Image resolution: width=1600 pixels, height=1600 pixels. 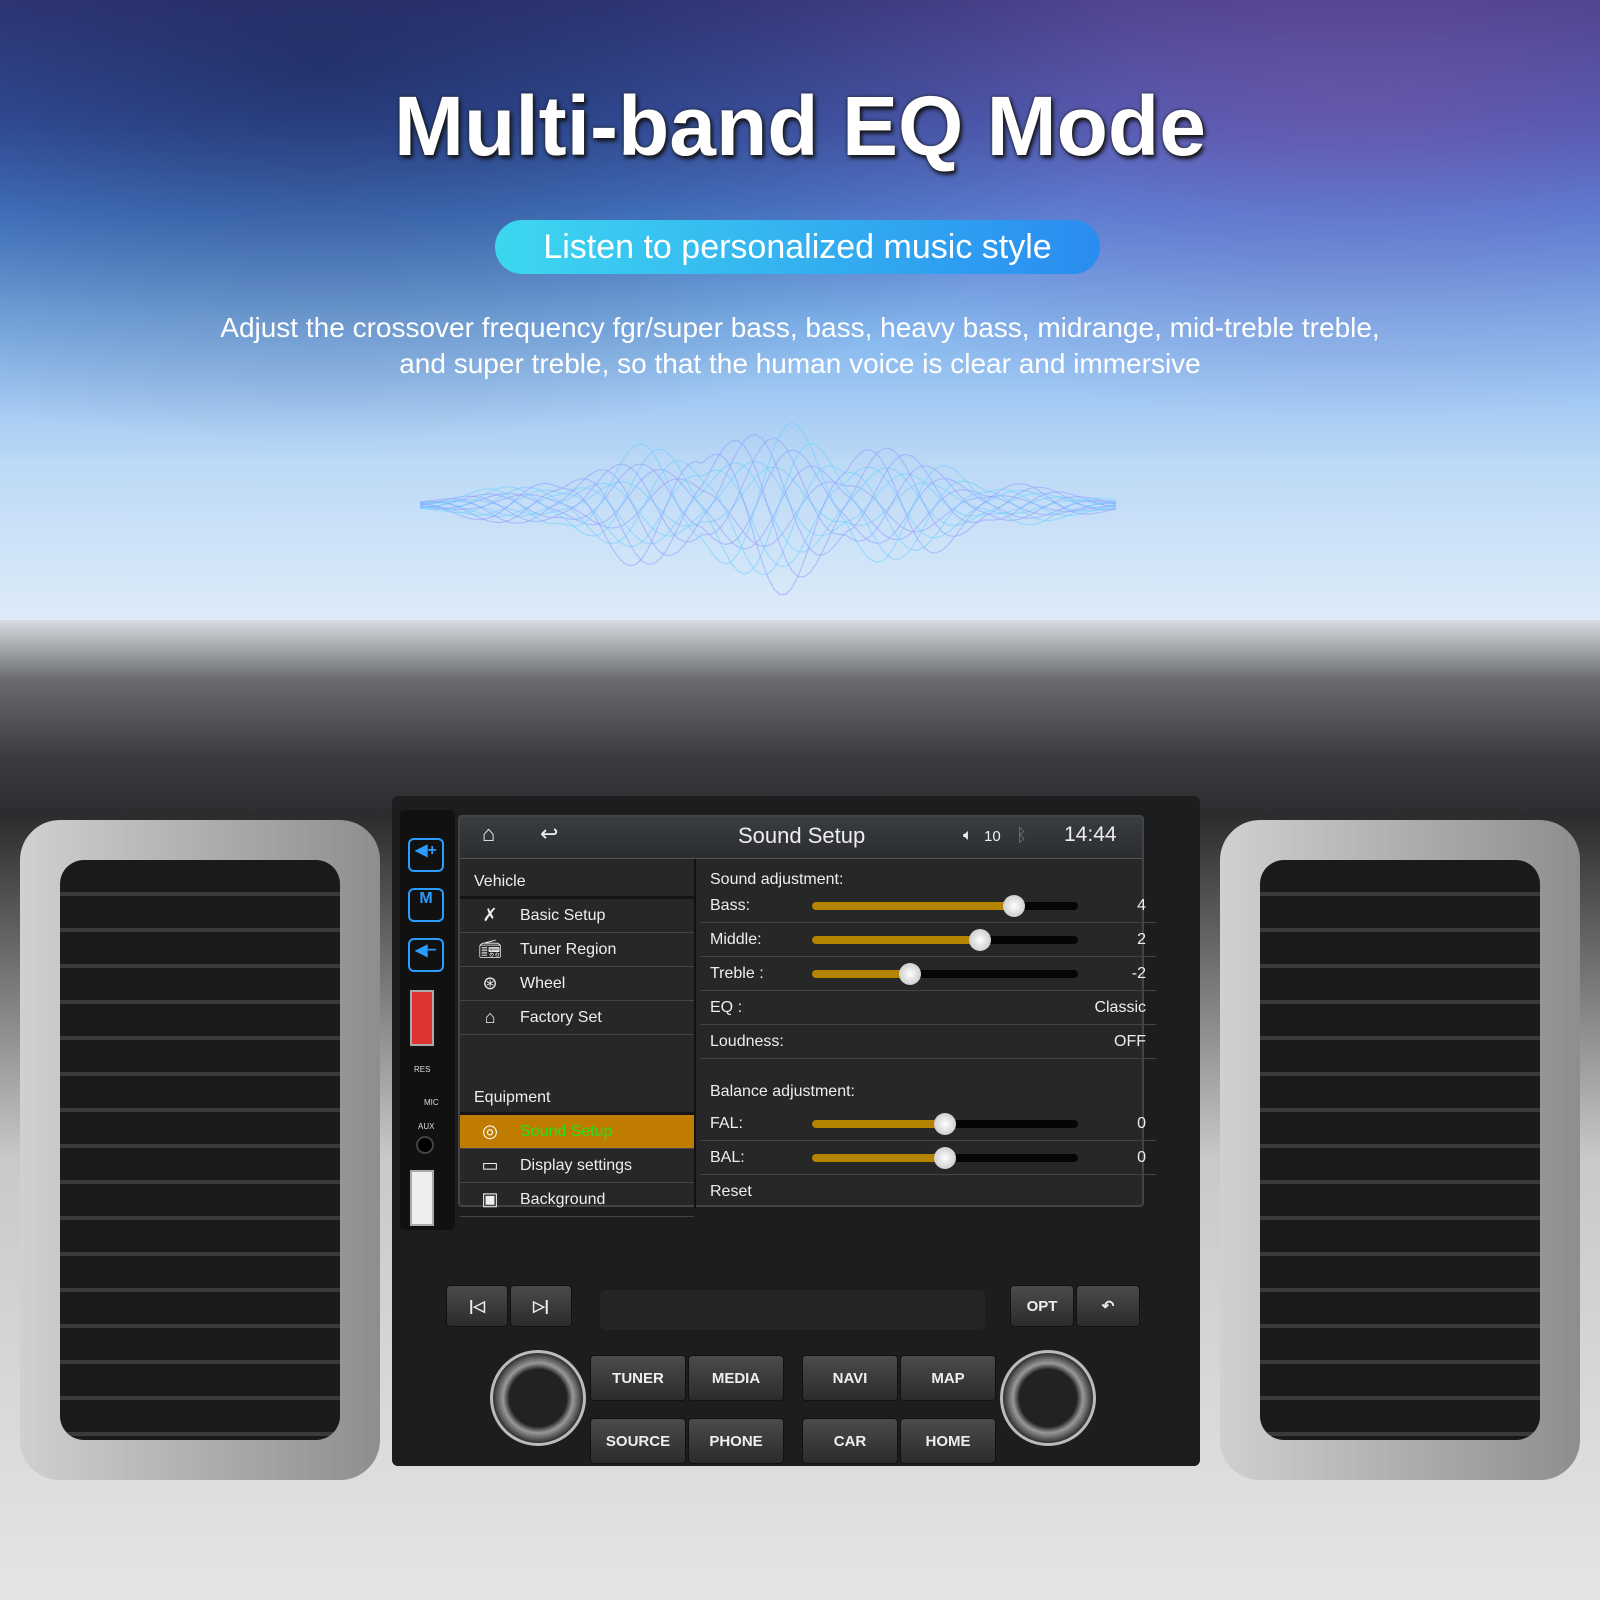 I want to click on middle-label: Middle:, so click(x=736, y=939).